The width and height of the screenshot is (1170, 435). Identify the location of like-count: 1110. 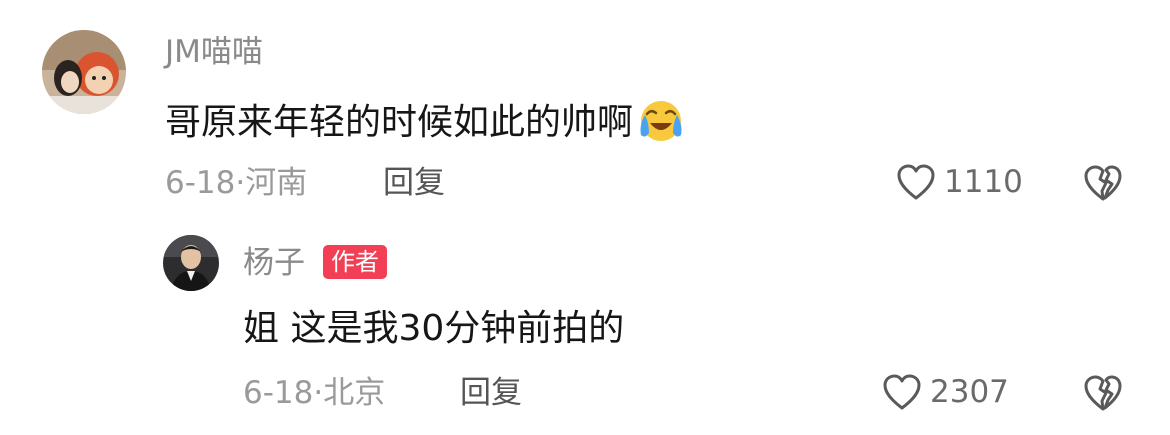
(983, 181).